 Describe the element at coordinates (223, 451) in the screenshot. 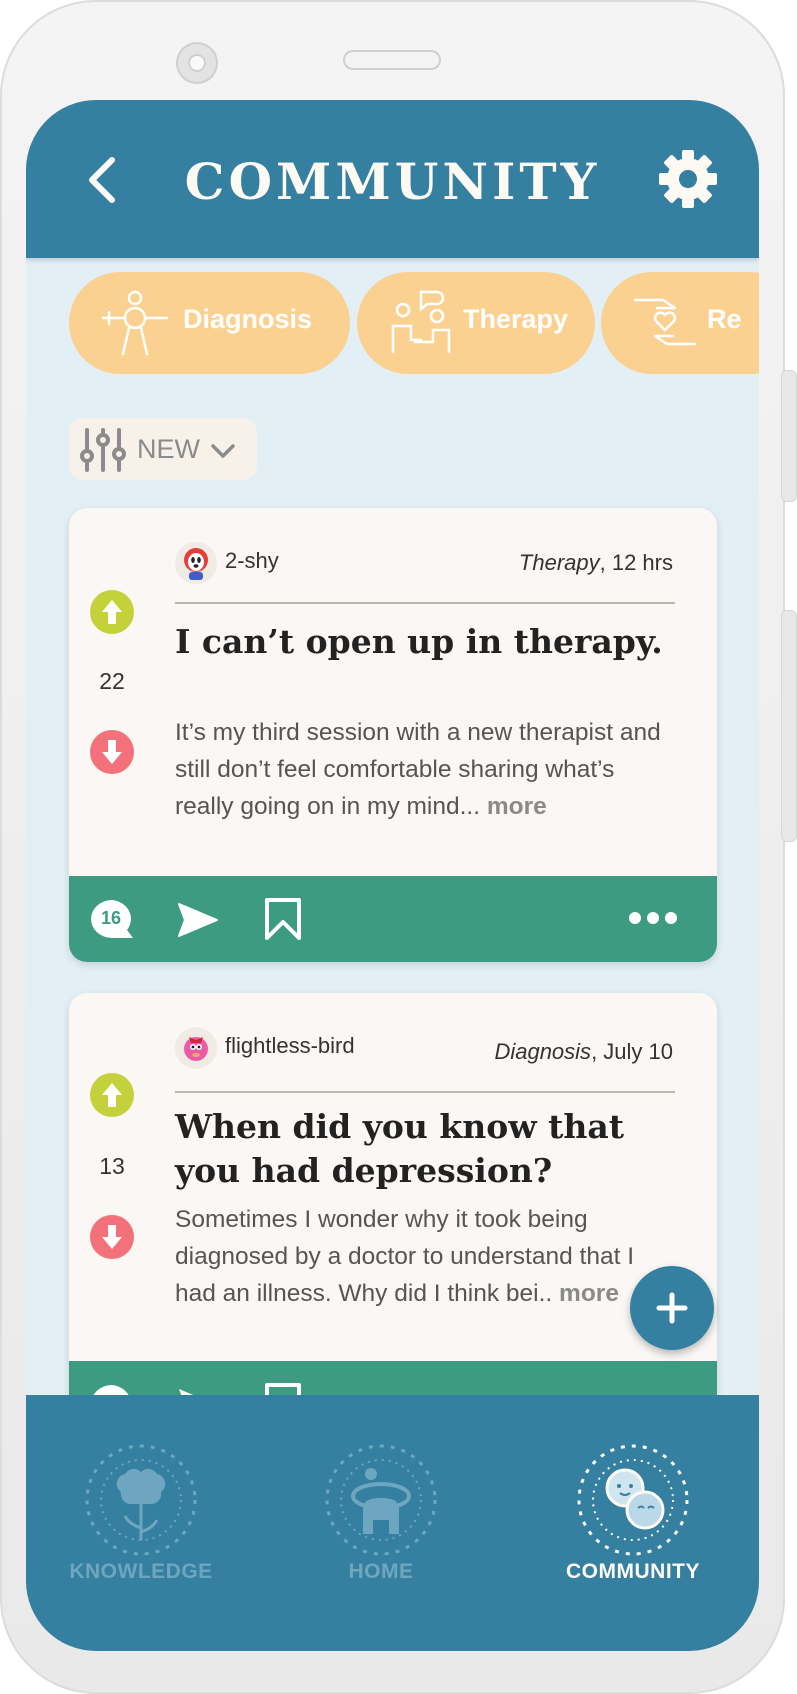

I see `chevron-down-icon` at that location.